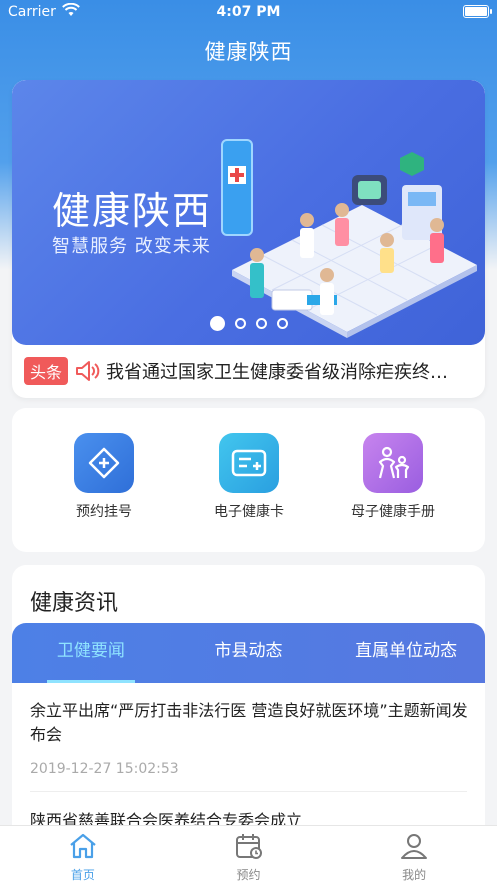 Image resolution: width=497 pixels, height=883 pixels. I want to click on tabbar-label: 预约, so click(248, 875).